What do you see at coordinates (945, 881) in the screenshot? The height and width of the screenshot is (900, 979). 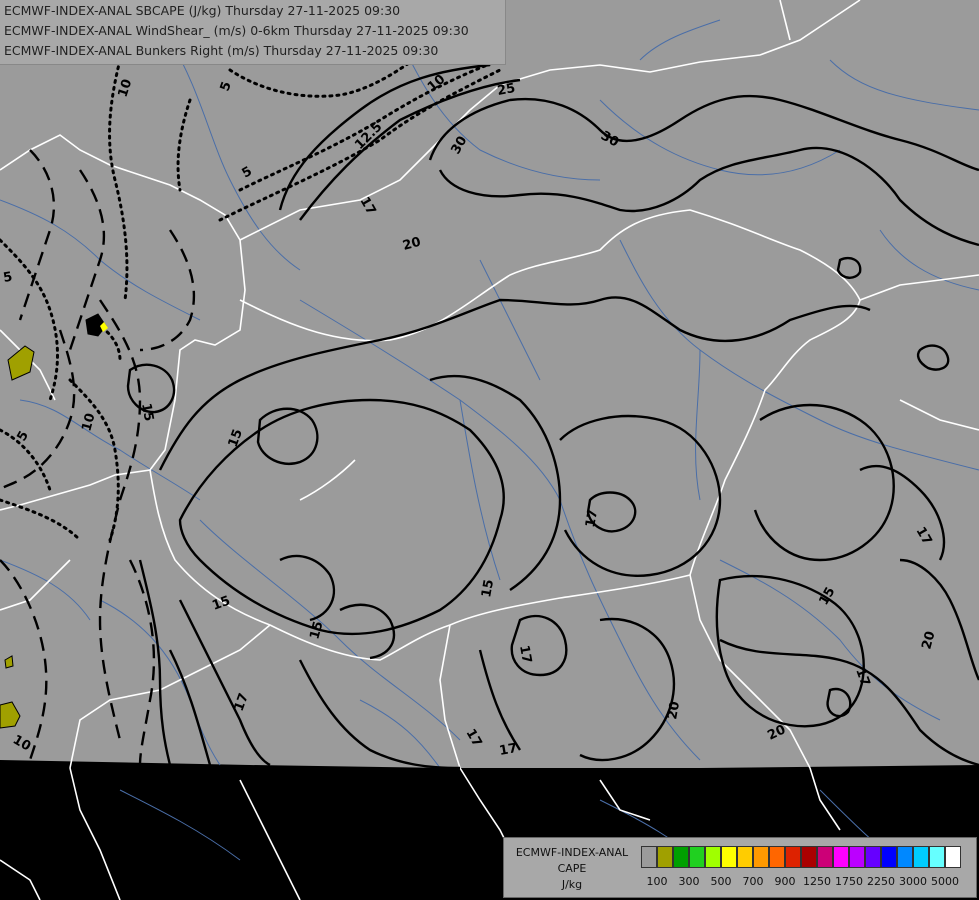 I see `legend-tick-label: 5000` at bounding box center [945, 881].